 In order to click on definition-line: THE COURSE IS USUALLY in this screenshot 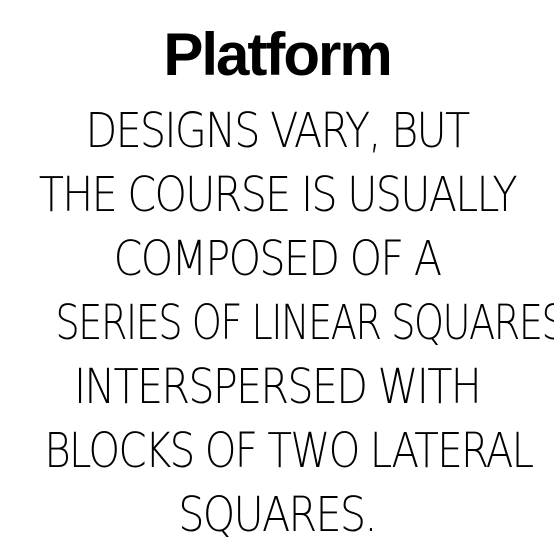, I will do `click(278, 195)`.